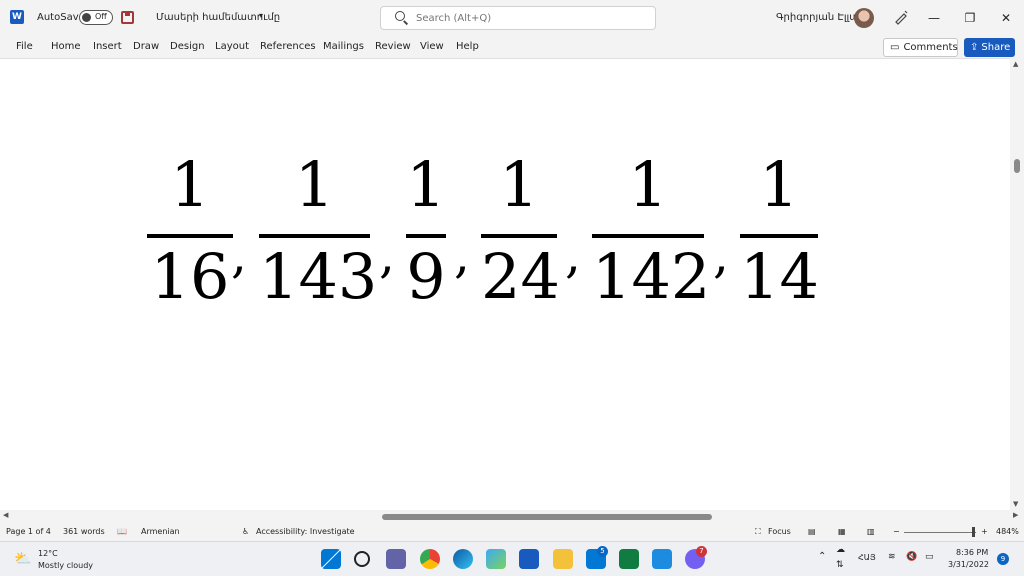  Describe the element at coordinates (1015, 64) in the screenshot. I see `scroll-up-icon: ▲` at that location.